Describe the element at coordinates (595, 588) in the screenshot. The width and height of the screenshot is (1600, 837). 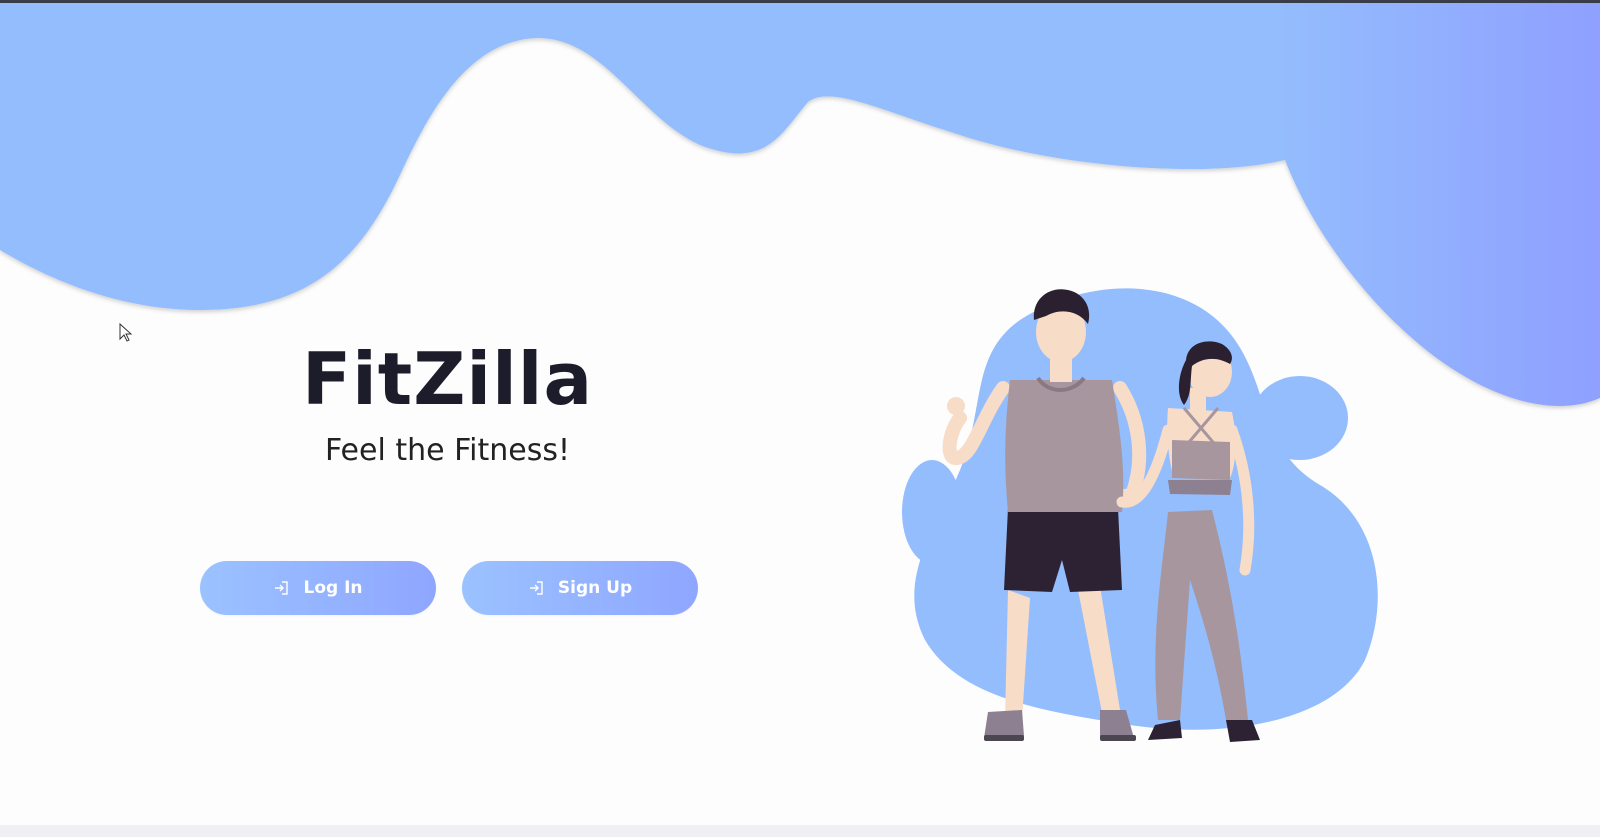
I see `signup-label: Sign Up` at that location.